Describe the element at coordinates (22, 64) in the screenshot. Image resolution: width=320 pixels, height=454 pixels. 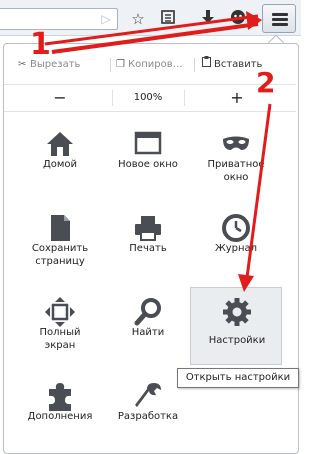
I see `scissors-icon: ✂` at that location.